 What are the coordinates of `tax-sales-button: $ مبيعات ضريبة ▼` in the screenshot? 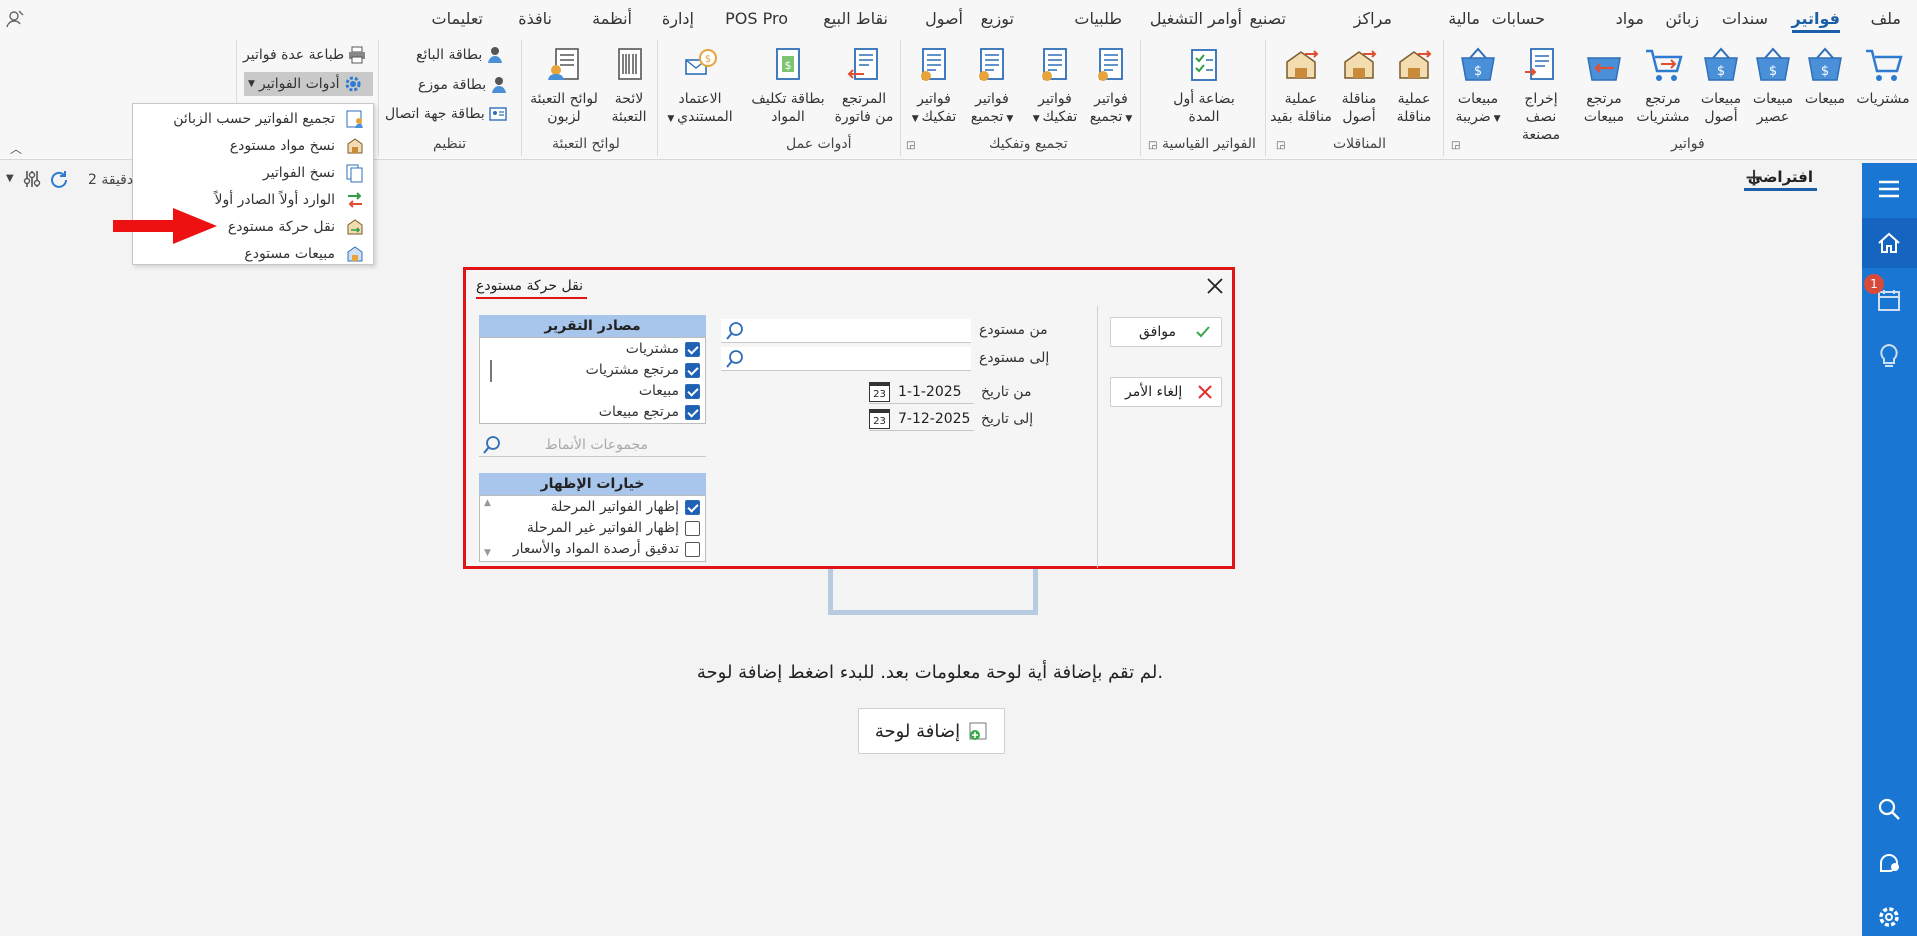 It's located at (1478, 87).